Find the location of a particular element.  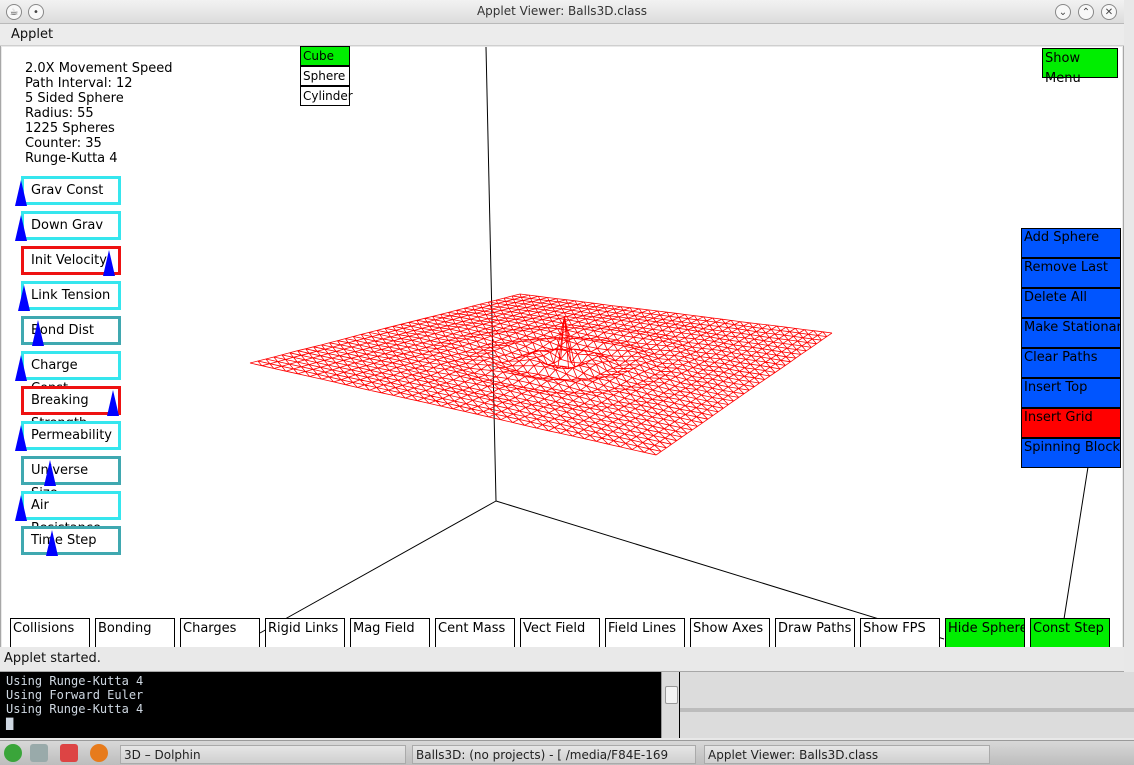

window-title: Applet Viewer: Balls3D.class is located at coordinates (562, 11).